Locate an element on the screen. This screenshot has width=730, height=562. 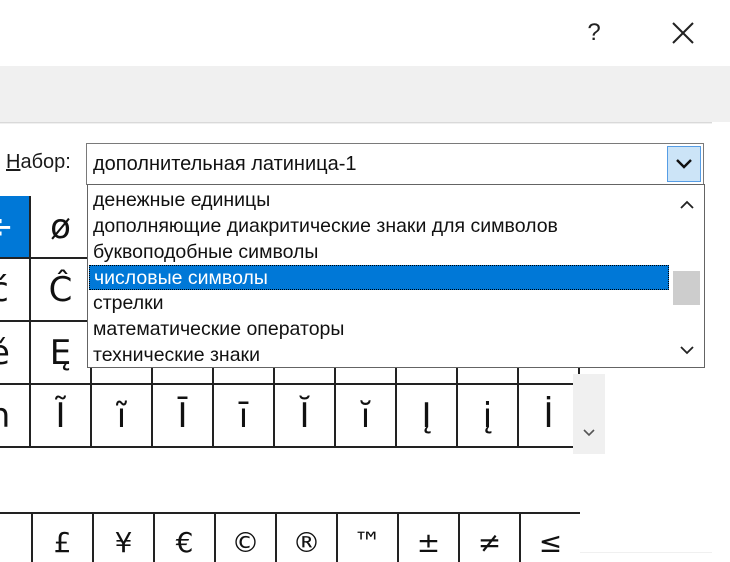
subset-label: Набор: is located at coordinates (38, 162).